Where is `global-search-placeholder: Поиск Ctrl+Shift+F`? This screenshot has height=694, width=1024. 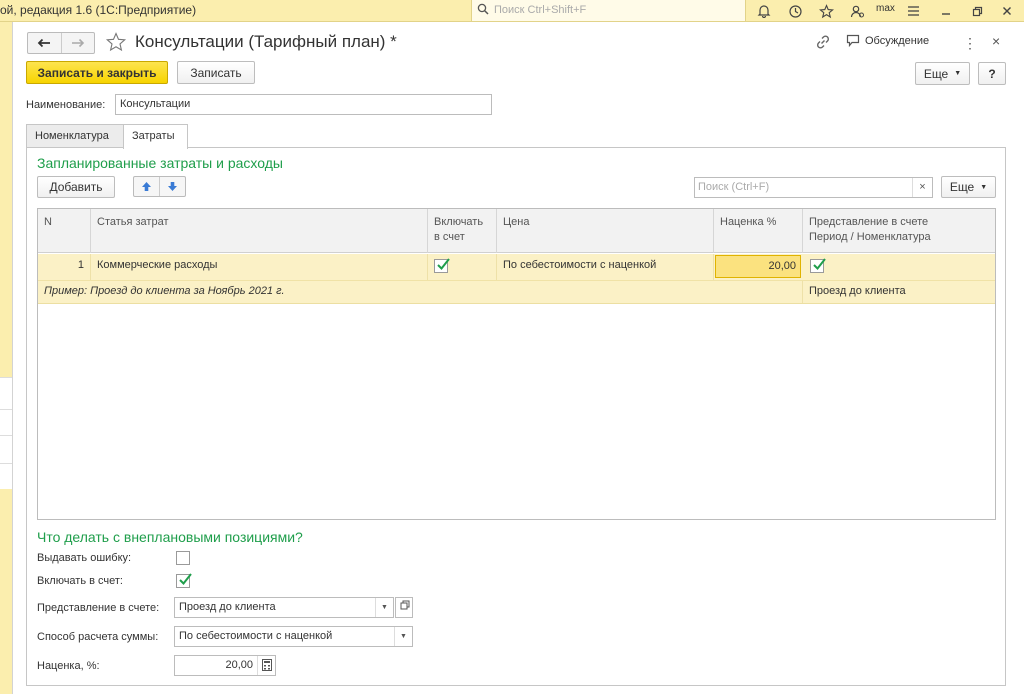 global-search-placeholder: Поиск Ctrl+Shift+F is located at coordinates (540, 10).